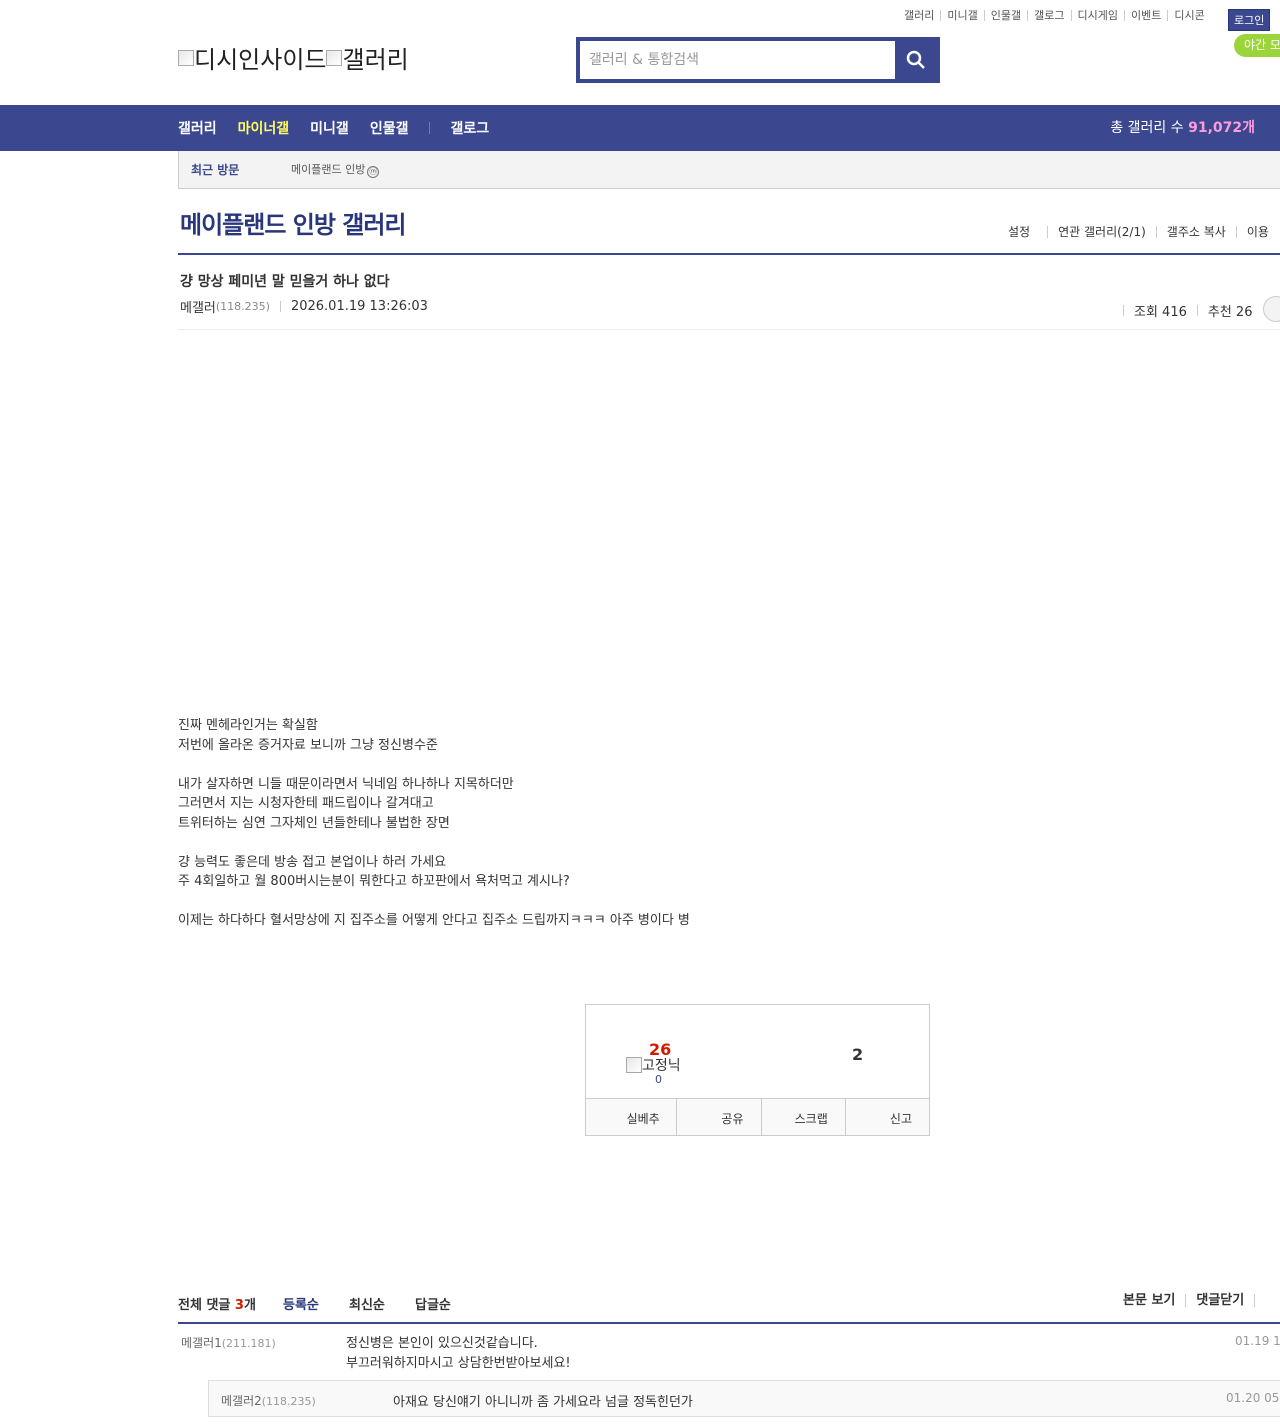 This screenshot has width=1280, height=1428. Describe the element at coordinates (285, 282) in the screenshot. I see `post-title: 걍 망상 페미년 말 믿을거 하나 없다` at that location.